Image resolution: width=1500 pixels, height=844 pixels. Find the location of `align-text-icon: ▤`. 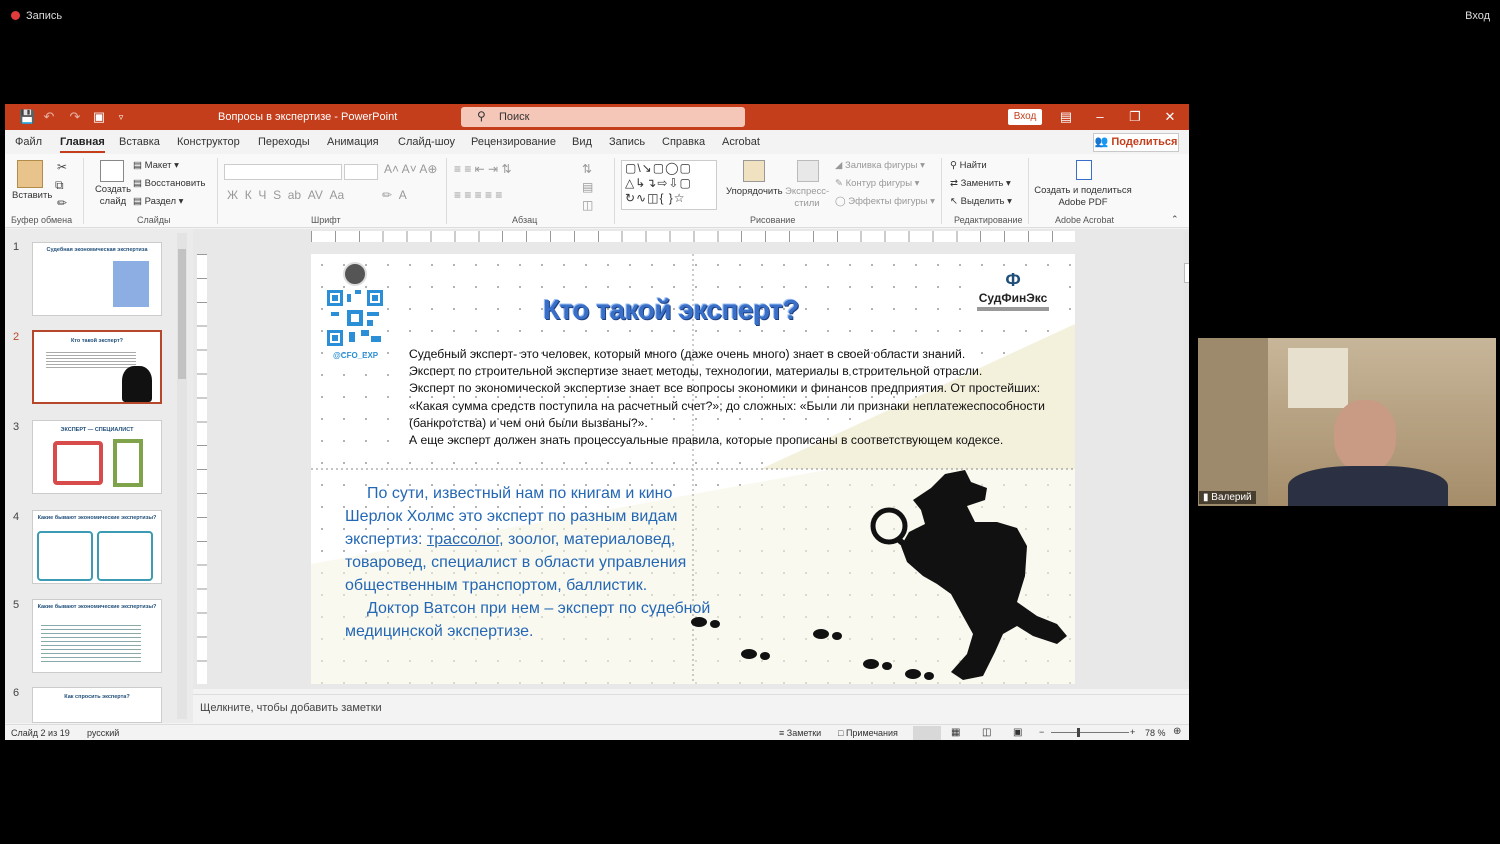

align-text-icon: ▤ is located at coordinates (587, 187).